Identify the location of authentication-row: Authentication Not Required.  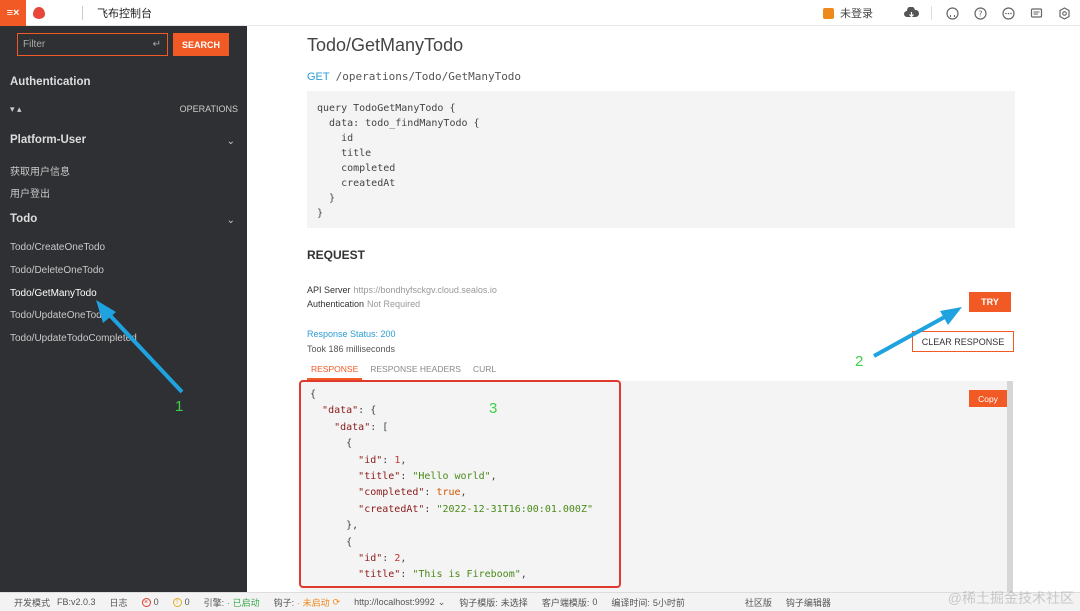
(363, 304).